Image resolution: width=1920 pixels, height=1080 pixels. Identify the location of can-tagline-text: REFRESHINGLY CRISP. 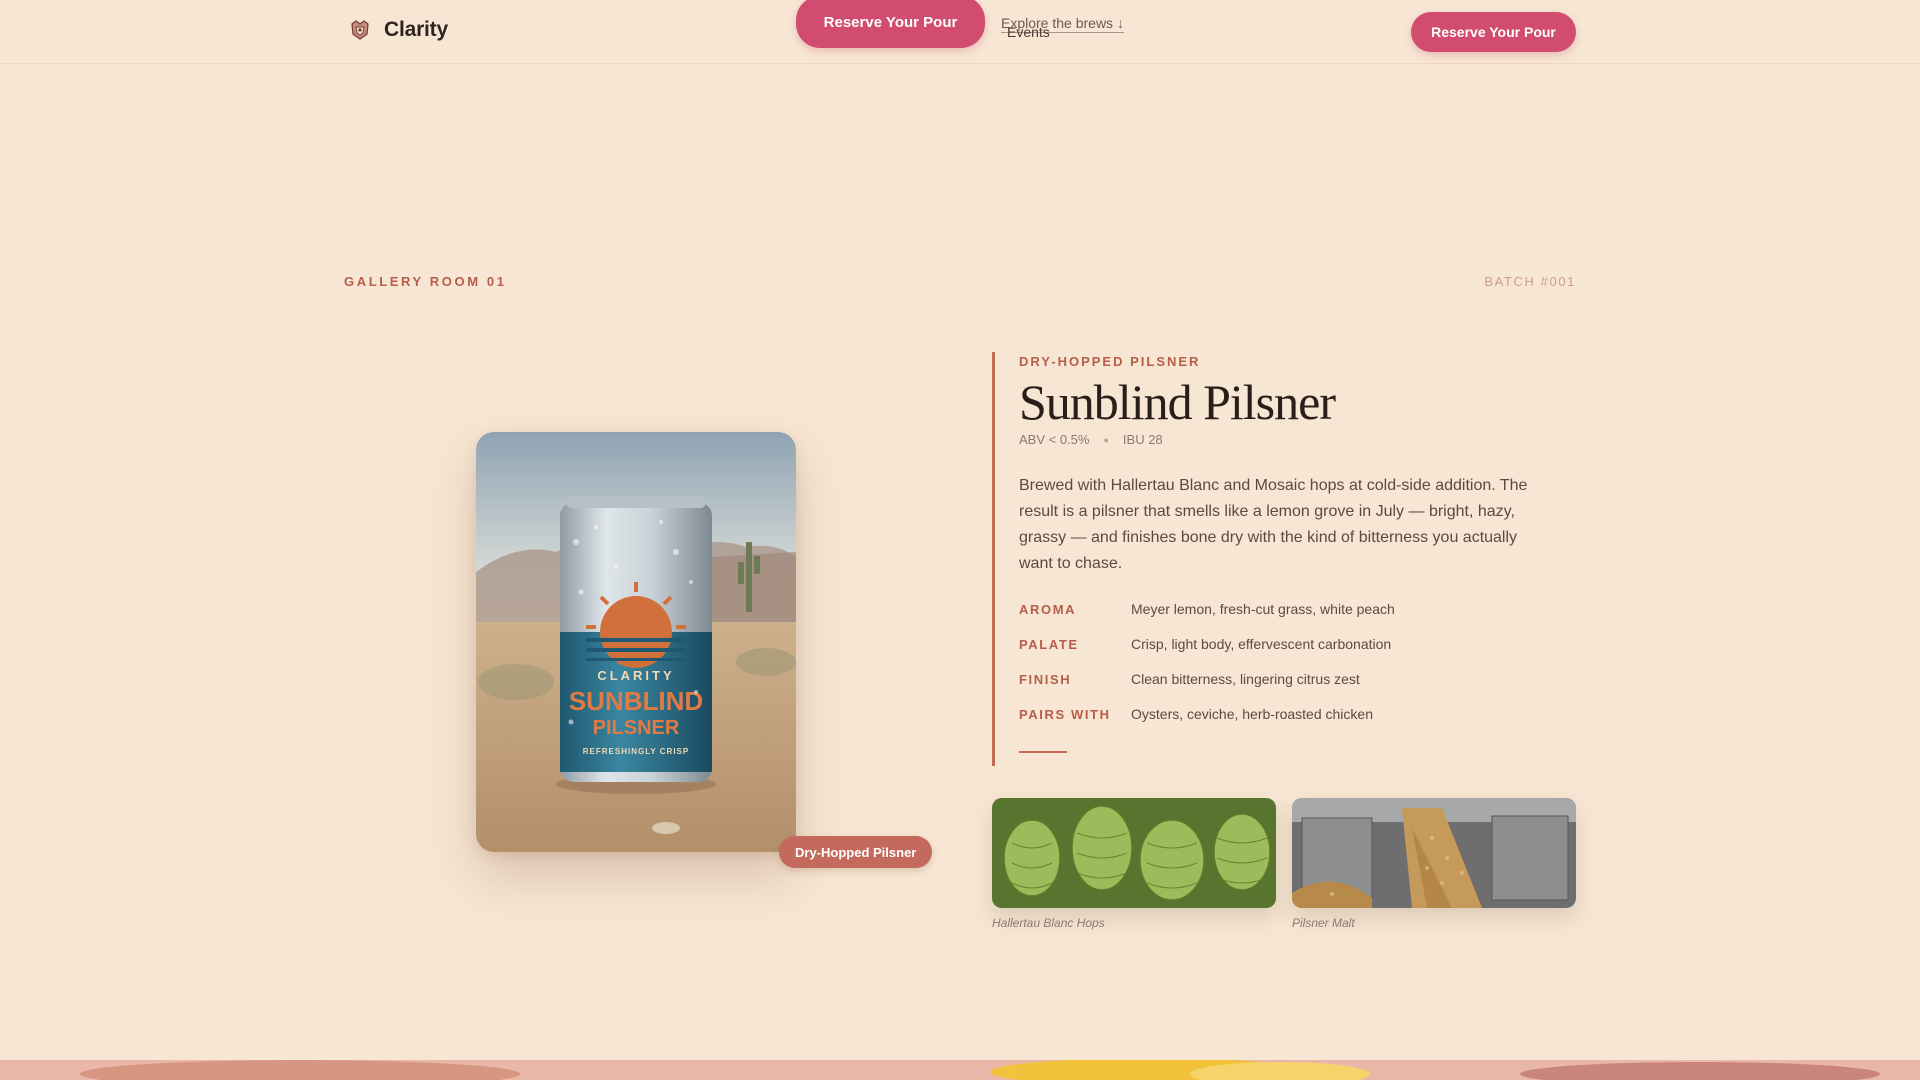
(636, 751).